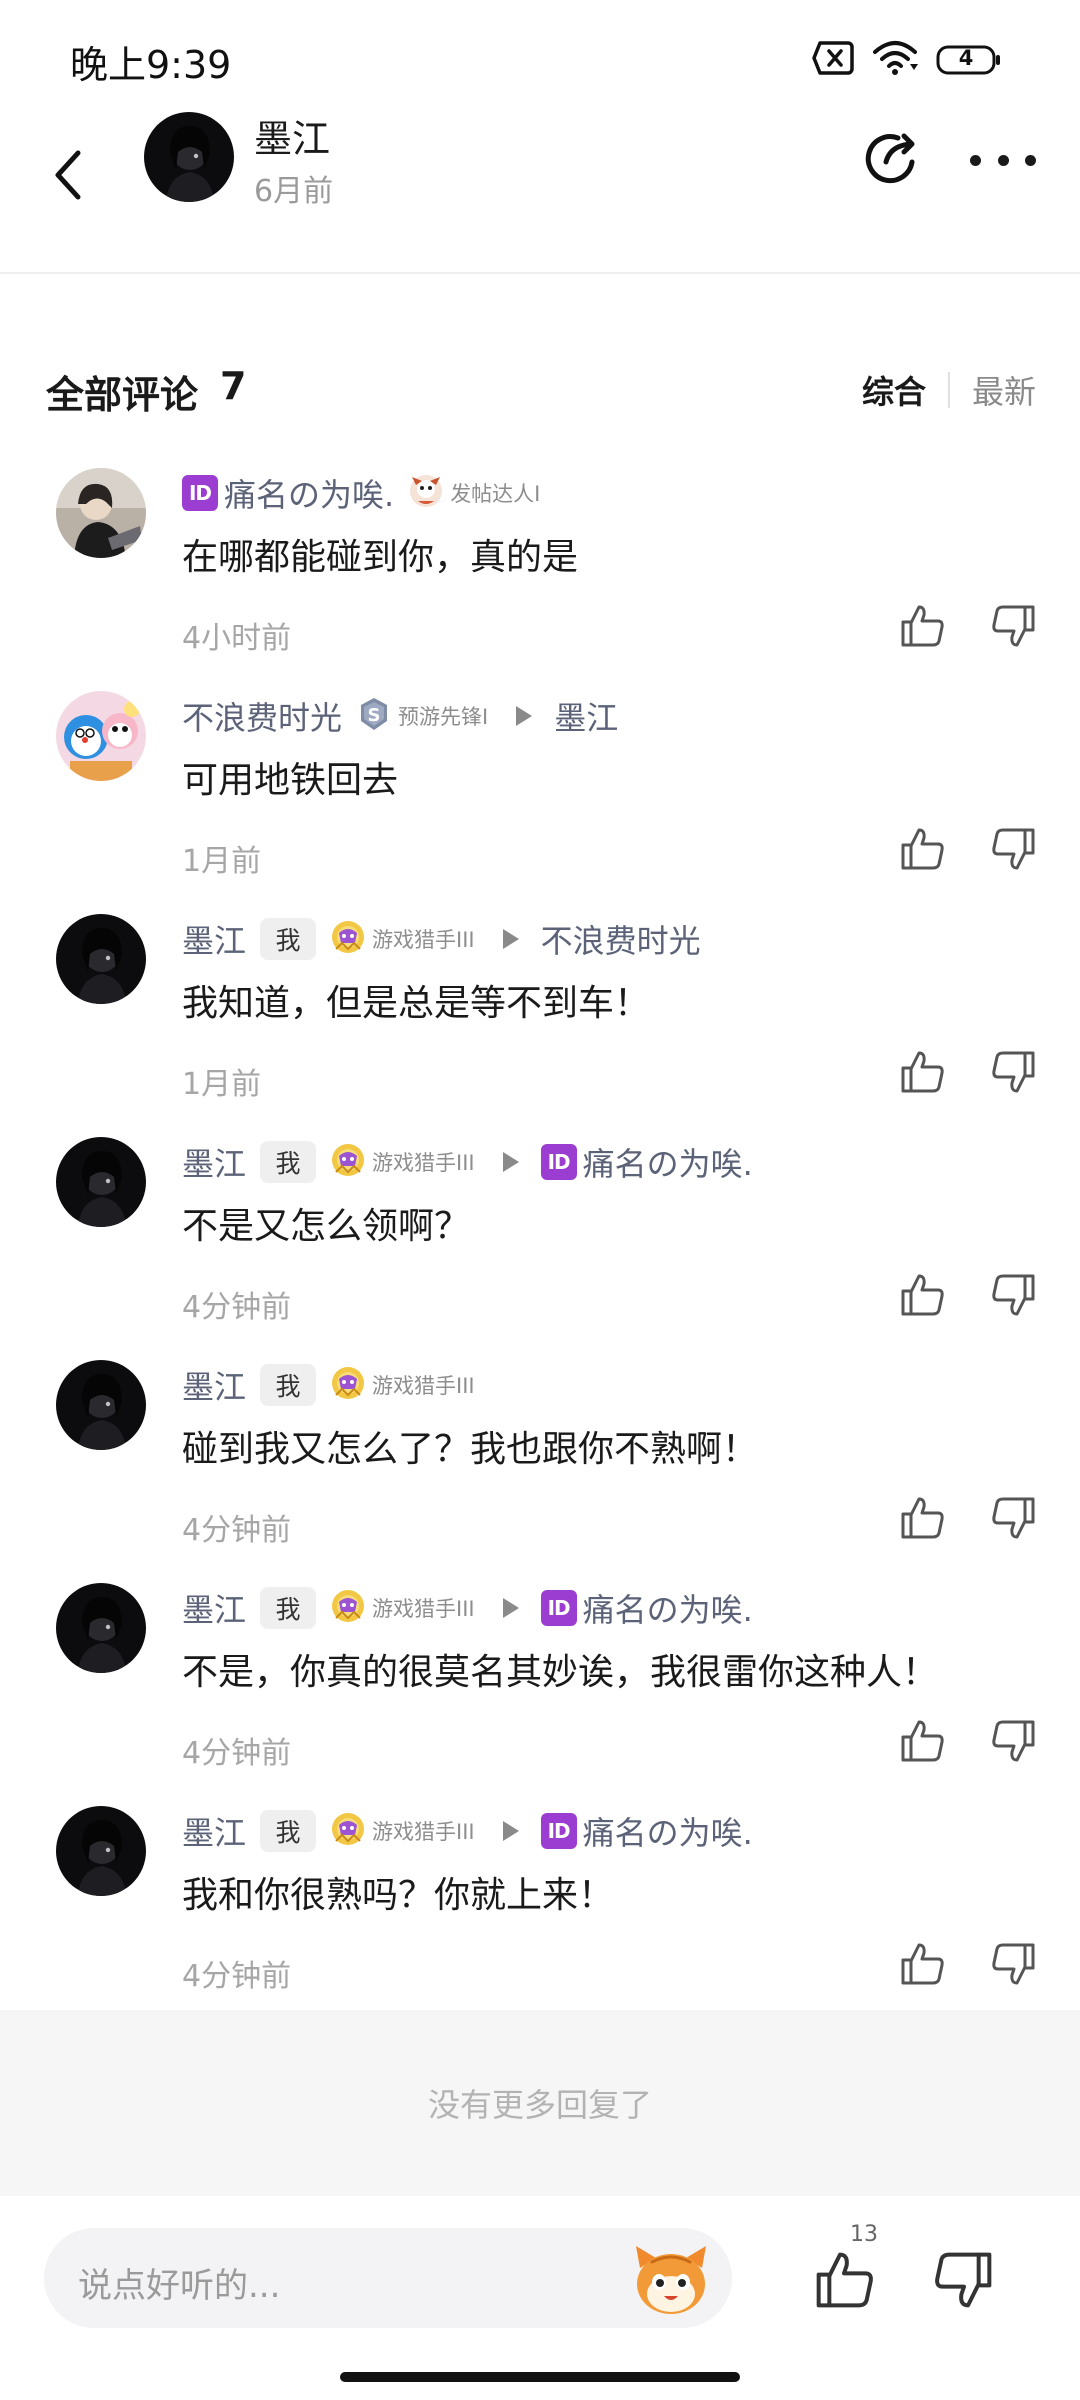 Image resolution: width=1080 pixels, height=2400 pixels. What do you see at coordinates (495, 494) in the screenshot?
I see `medal-label: 发帖达人I` at bounding box center [495, 494].